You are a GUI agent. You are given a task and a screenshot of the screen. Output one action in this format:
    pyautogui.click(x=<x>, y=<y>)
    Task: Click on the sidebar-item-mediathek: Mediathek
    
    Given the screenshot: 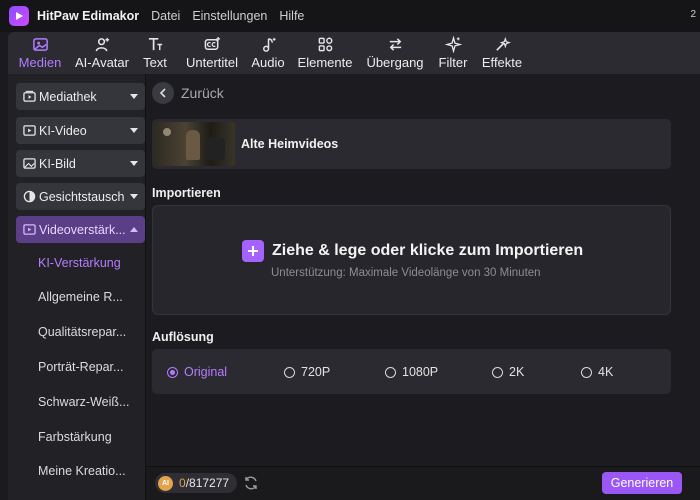 What is the action you would take?
    pyautogui.click(x=80, y=96)
    